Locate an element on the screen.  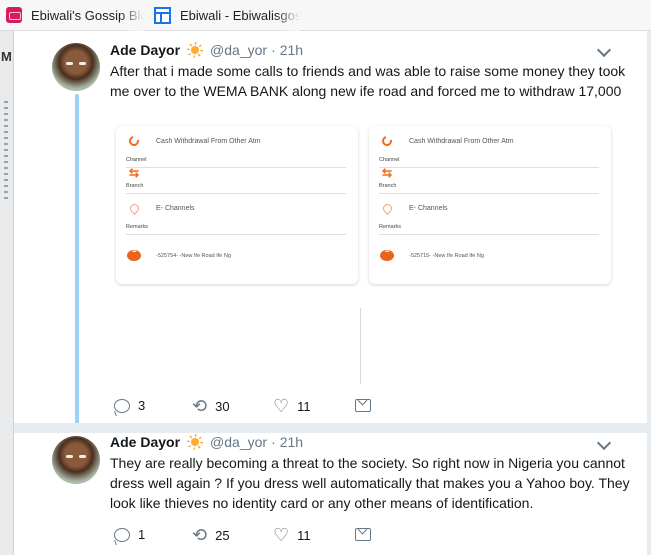
blog-favicon-icon is located at coordinates (14, 15).